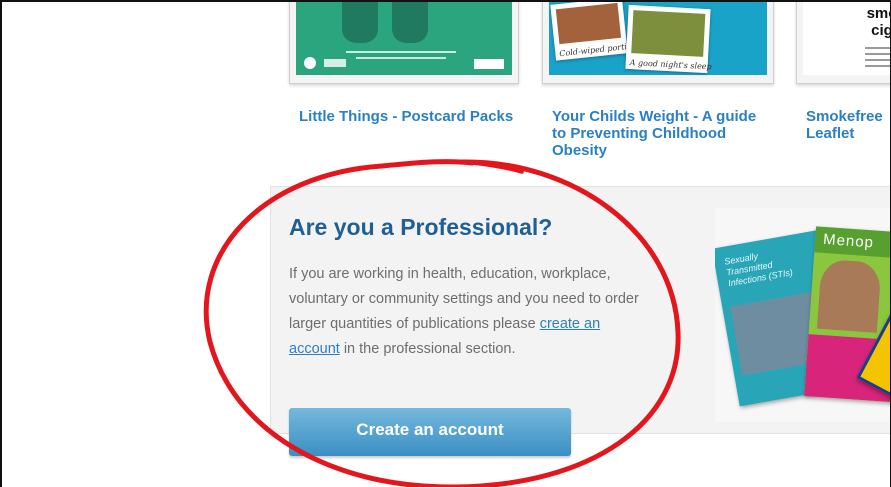 This screenshot has width=891, height=487. What do you see at coordinates (848, 125) in the screenshot?
I see `product-title-link: Smokefree Leaflet` at bounding box center [848, 125].